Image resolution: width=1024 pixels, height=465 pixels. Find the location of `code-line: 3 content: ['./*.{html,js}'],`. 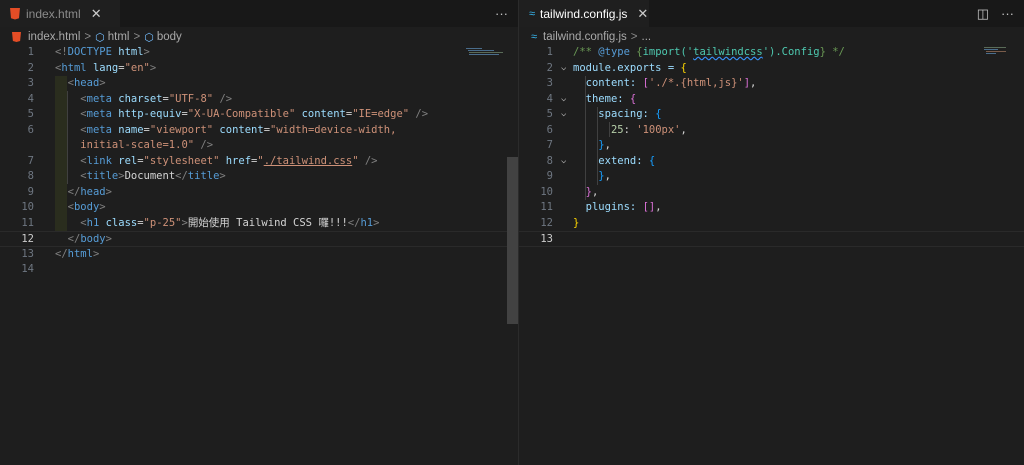

code-line: 3 content: ['./*.{html,js}'], is located at coordinates (651, 83).